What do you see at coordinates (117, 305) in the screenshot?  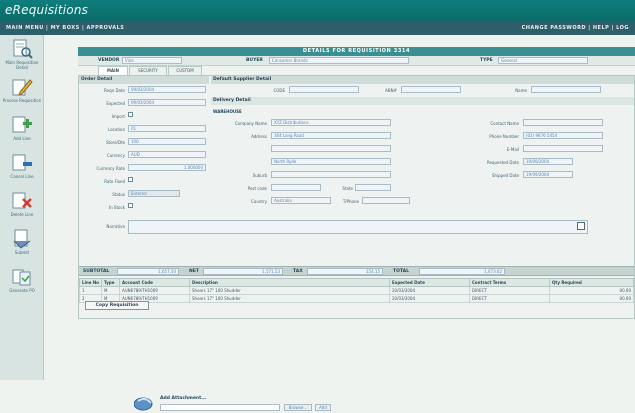 I see `copy-requisition-button: Copy Requisition` at bounding box center [117, 305].